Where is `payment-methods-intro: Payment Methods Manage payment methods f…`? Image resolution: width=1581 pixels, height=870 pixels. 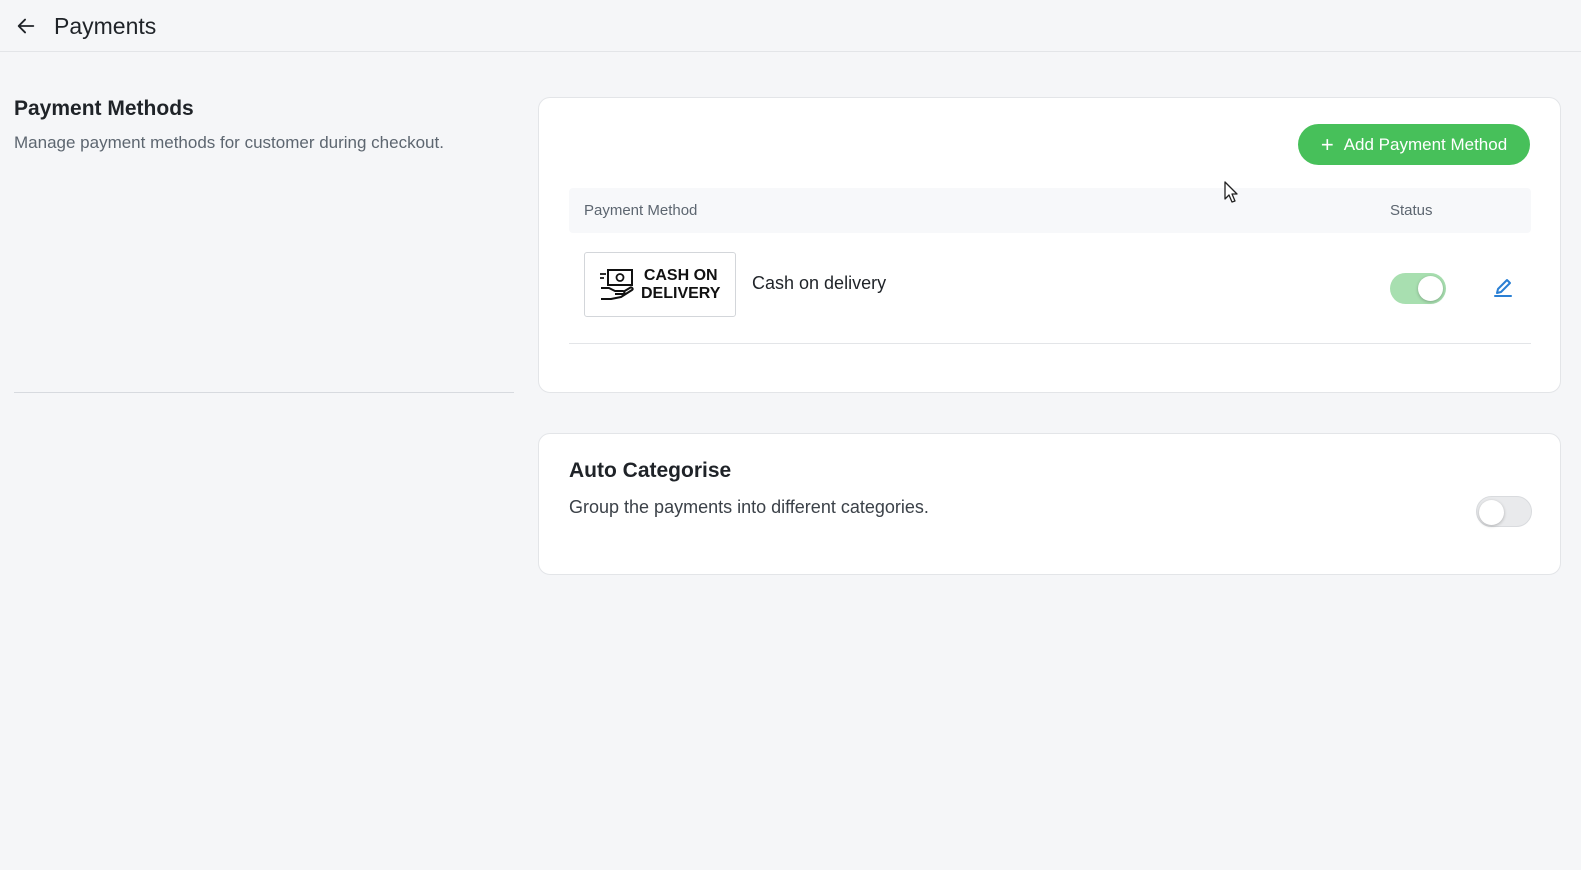
payment-methods-intro: Payment Methods Manage payment methods f… is located at coordinates (264, 125).